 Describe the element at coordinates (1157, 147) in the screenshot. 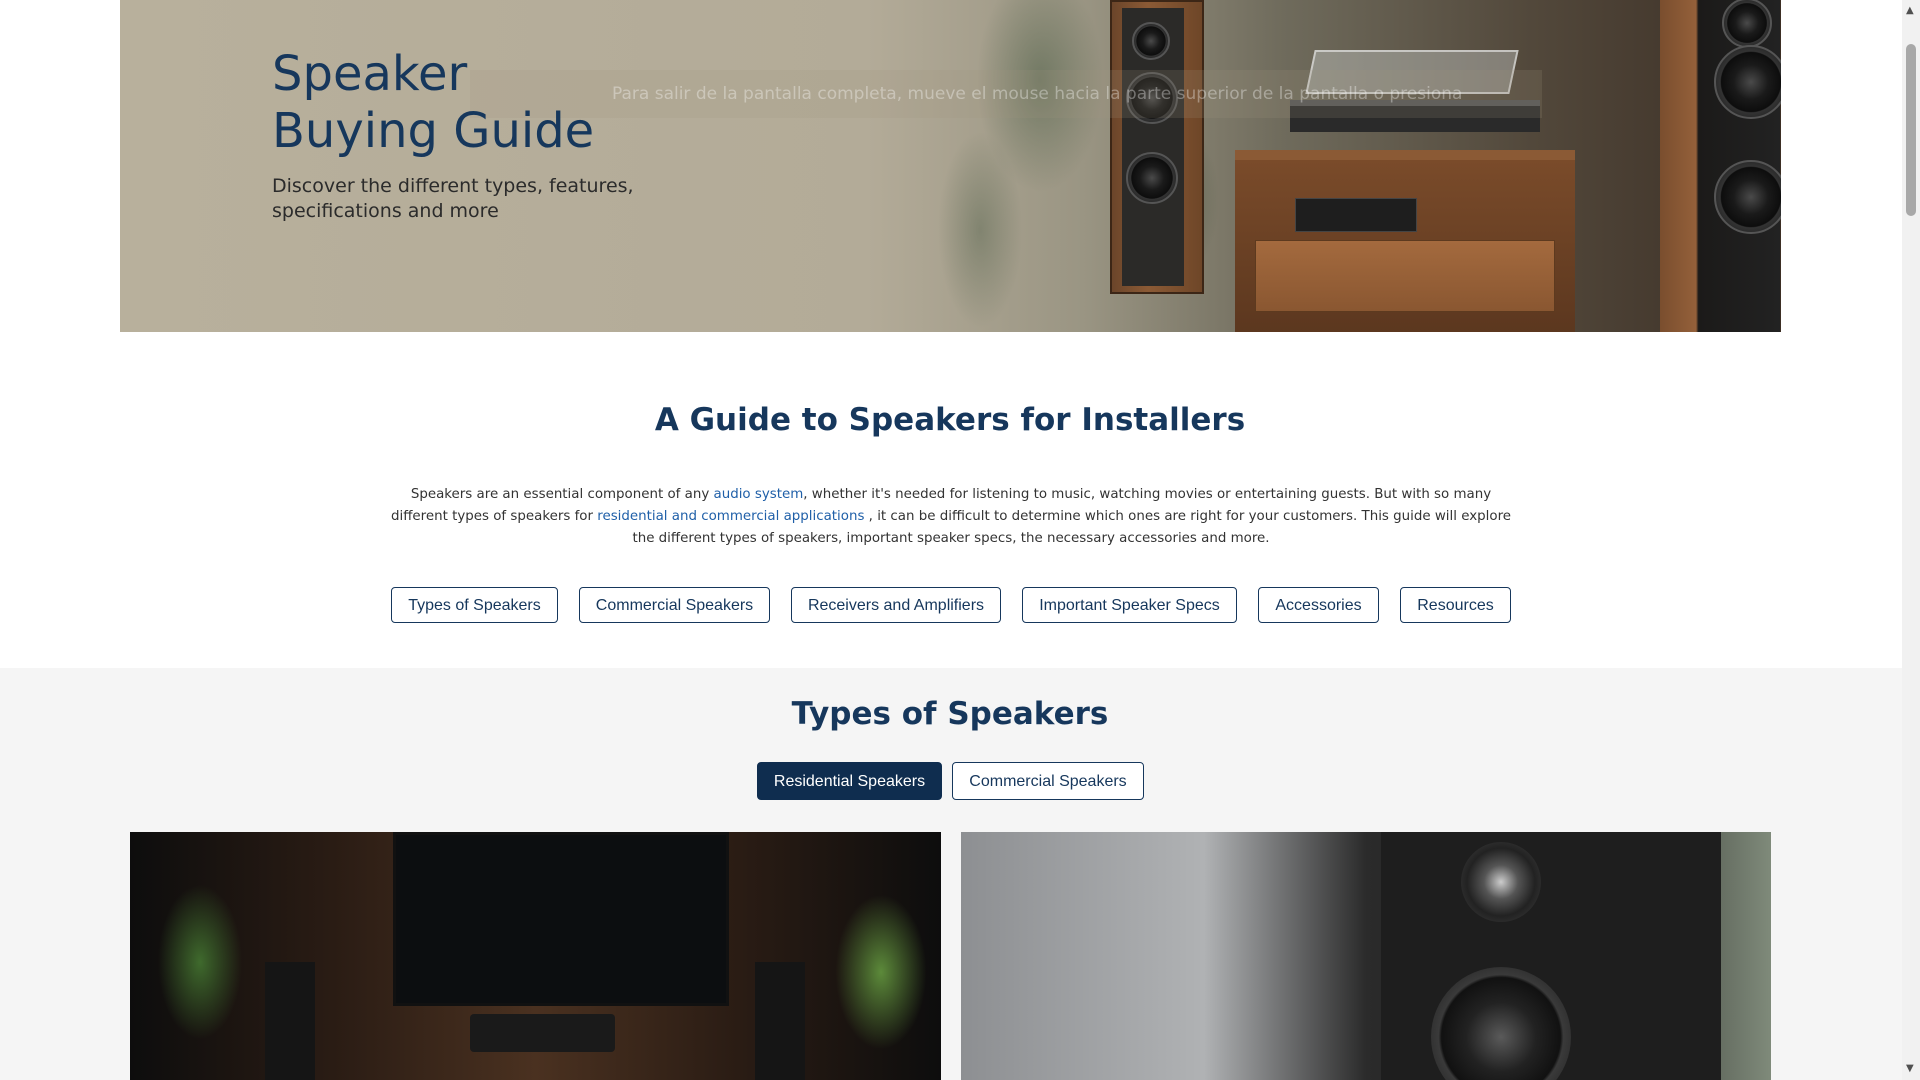

I see `hero-speaker-left-image` at that location.